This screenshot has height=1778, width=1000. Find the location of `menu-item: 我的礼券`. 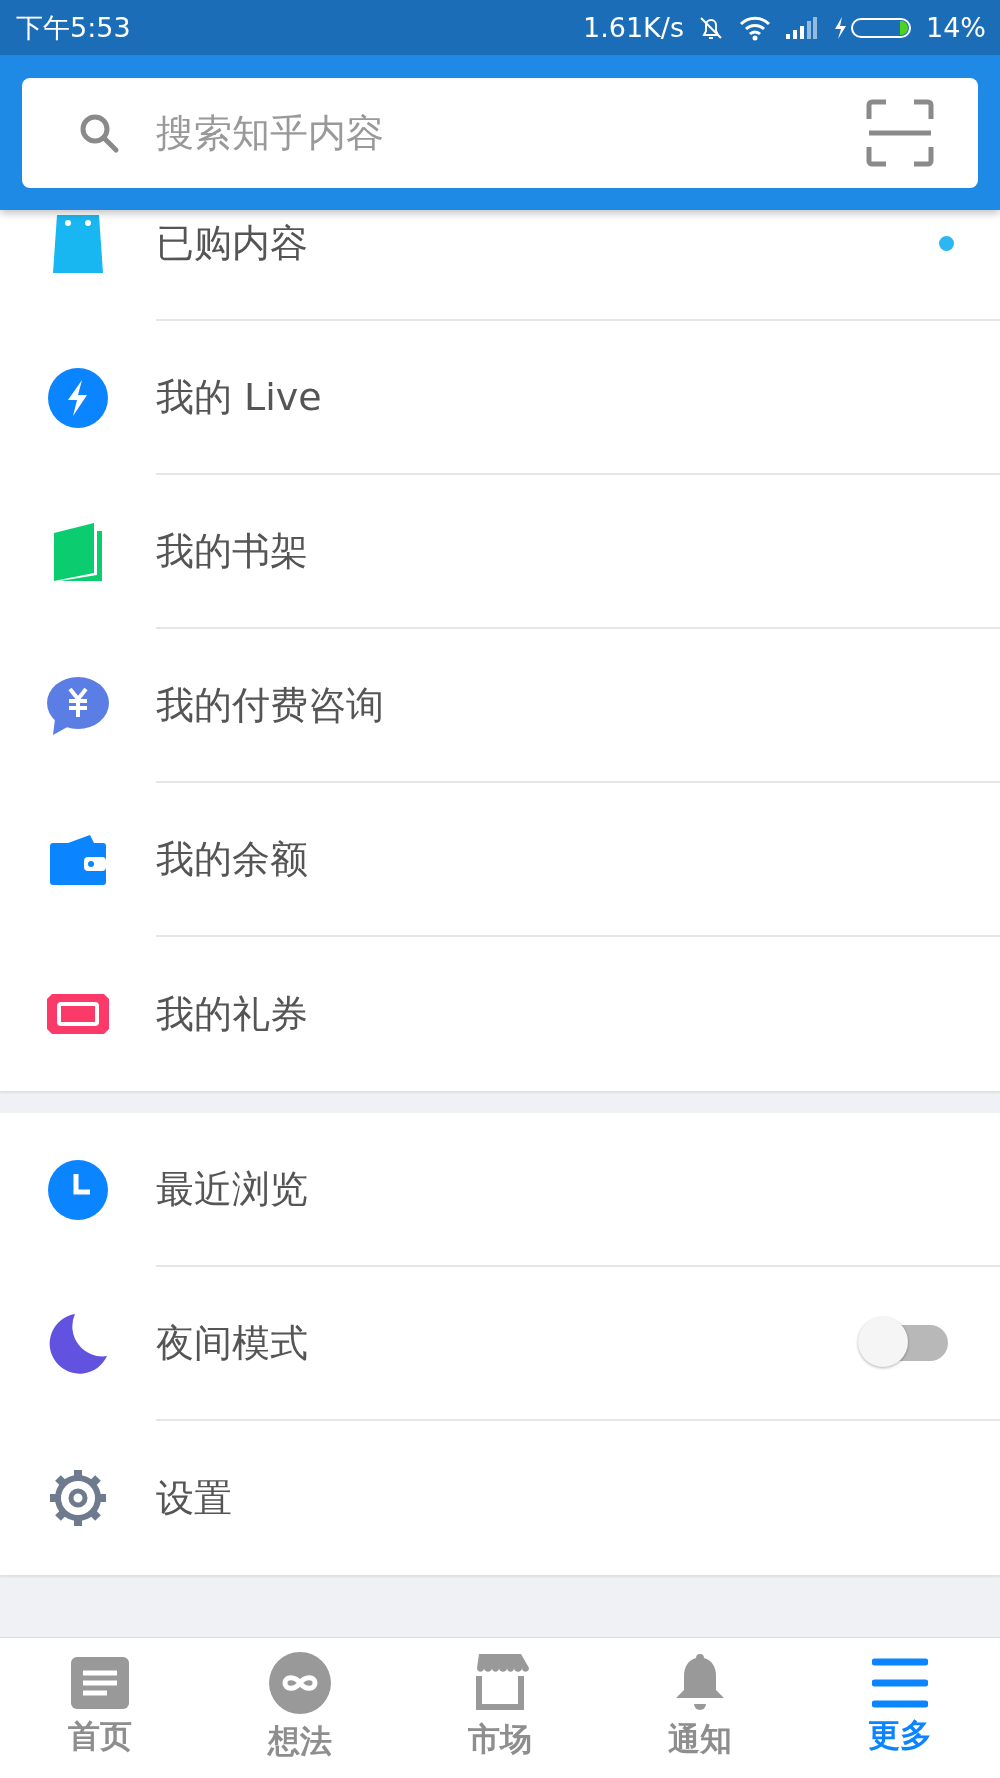

menu-item: 我的礼券 is located at coordinates (232, 1014).